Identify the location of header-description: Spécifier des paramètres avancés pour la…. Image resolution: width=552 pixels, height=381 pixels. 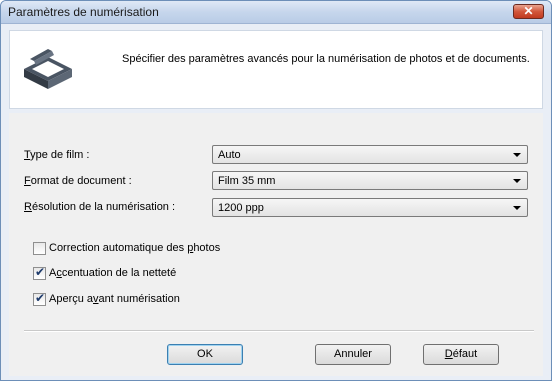
(326, 59).